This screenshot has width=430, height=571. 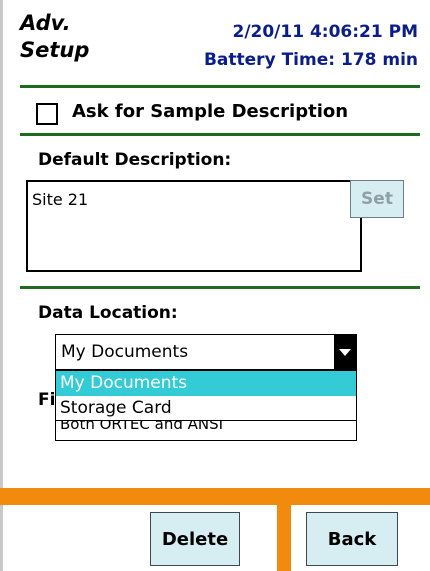 I want to click on back-button: Back, so click(x=352, y=539).